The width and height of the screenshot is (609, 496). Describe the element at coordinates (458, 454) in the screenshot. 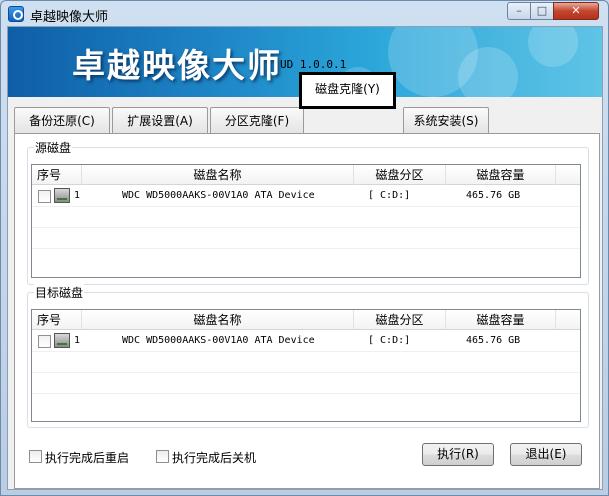

I see `execute-button: 执行(R)` at that location.